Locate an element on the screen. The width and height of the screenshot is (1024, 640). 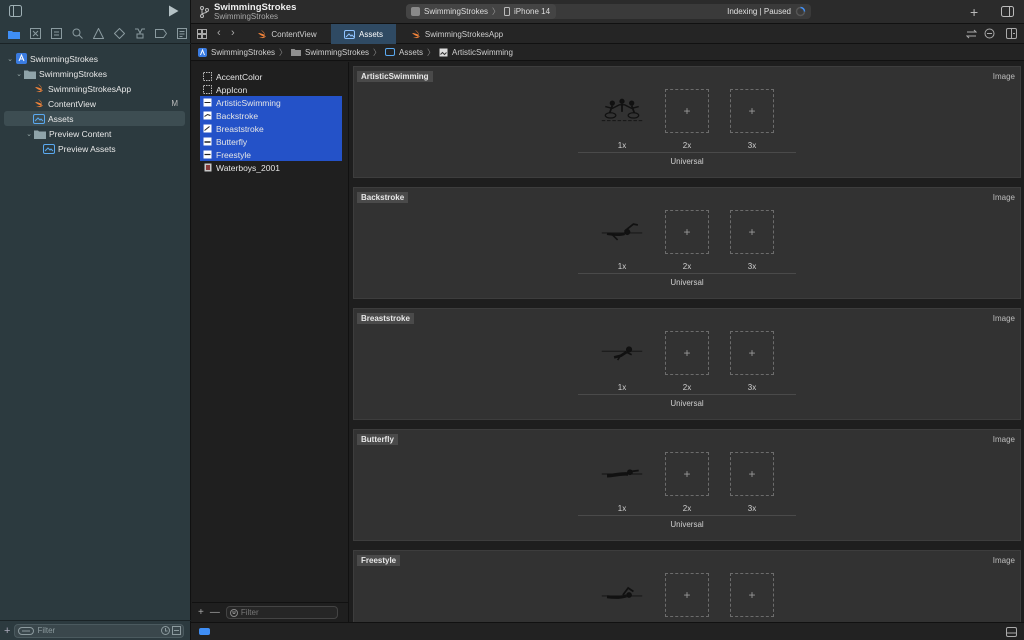
issue-tab-icon is located at coordinates (98, 34).